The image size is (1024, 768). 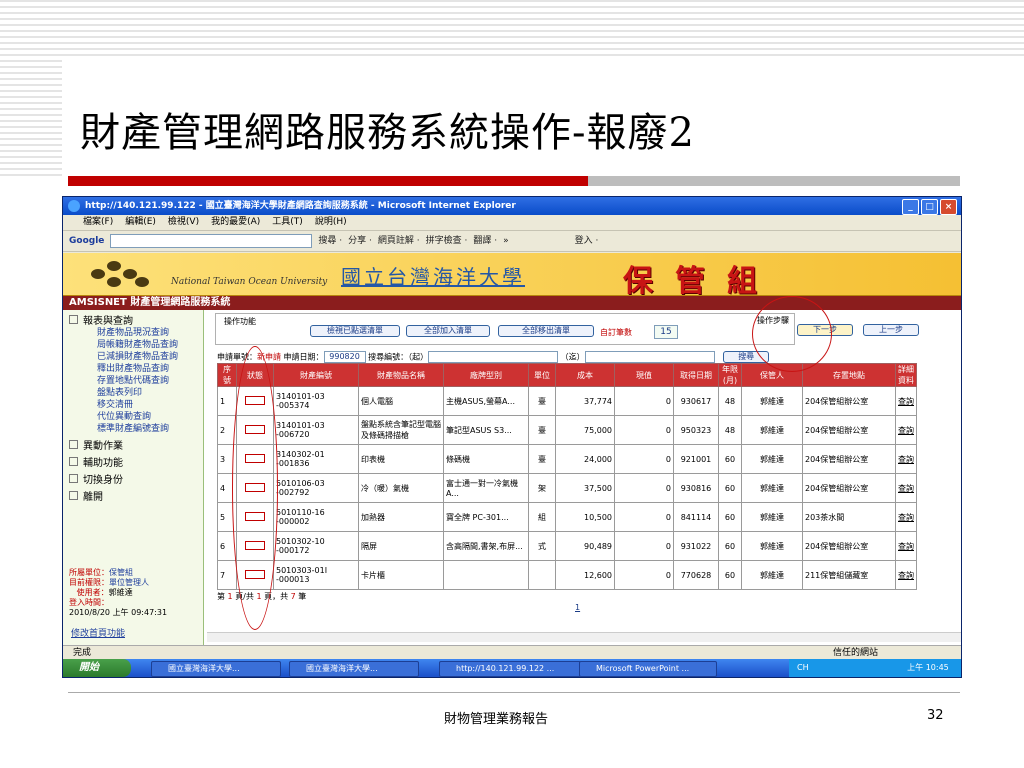 What do you see at coordinates (133, 460) in the screenshot?
I see `sidebar-group-aux: 輔助功能` at bounding box center [133, 460].